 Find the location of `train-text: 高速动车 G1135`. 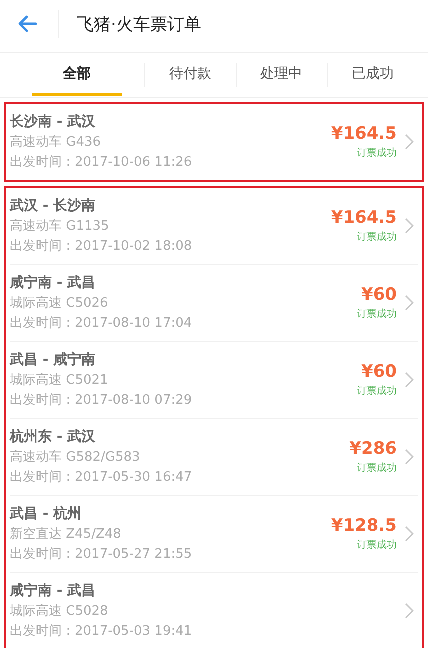

train-text: 高速动车 G1135 is located at coordinates (60, 226).